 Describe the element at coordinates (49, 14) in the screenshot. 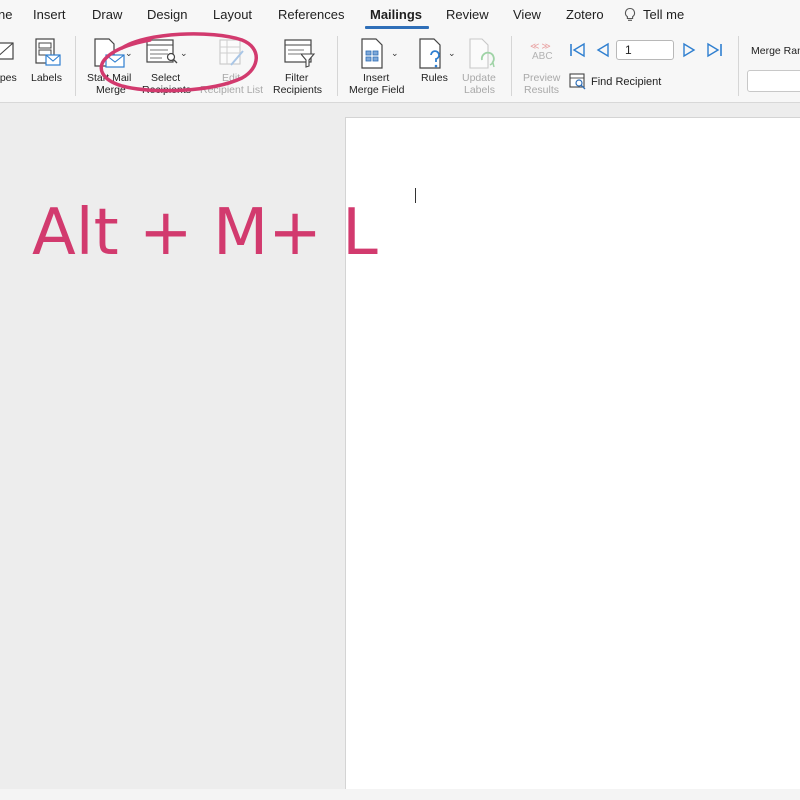

I see `tab-insert: Insert` at that location.